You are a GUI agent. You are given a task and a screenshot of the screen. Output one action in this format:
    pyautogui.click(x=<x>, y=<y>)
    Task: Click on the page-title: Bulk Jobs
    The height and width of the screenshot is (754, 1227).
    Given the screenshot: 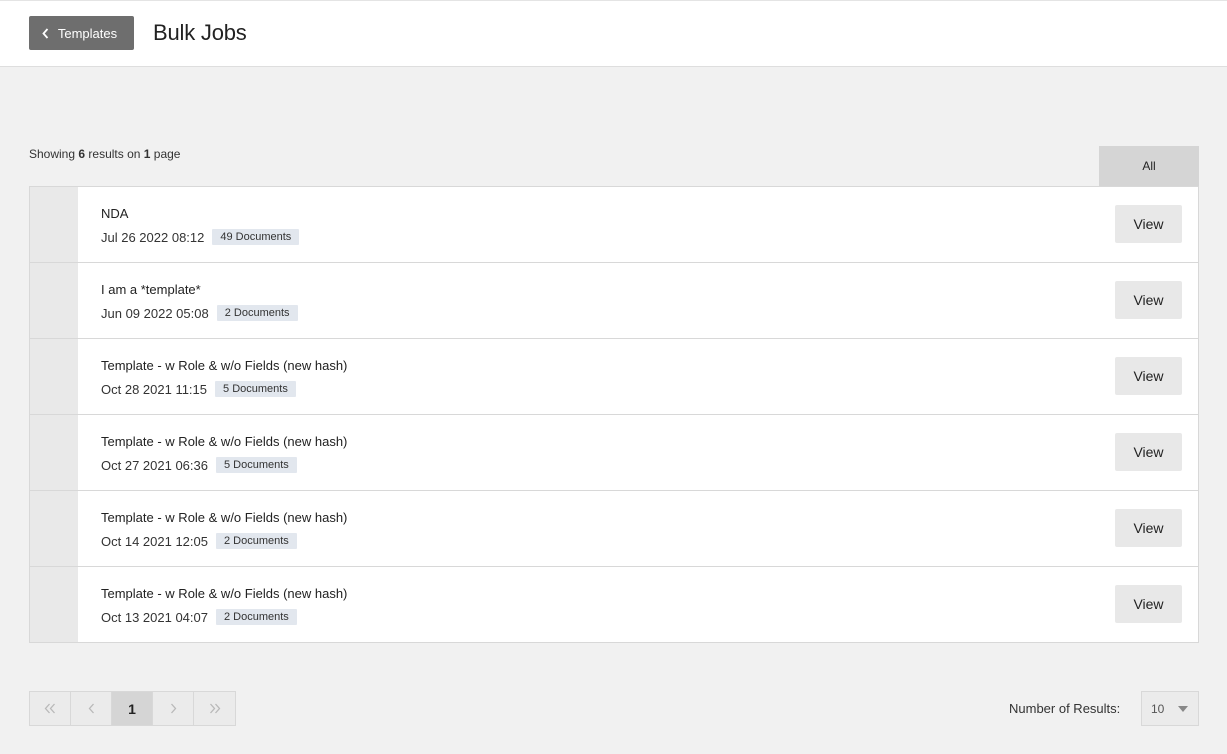 What is the action you would take?
    pyautogui.click(x=200, y=32)
    